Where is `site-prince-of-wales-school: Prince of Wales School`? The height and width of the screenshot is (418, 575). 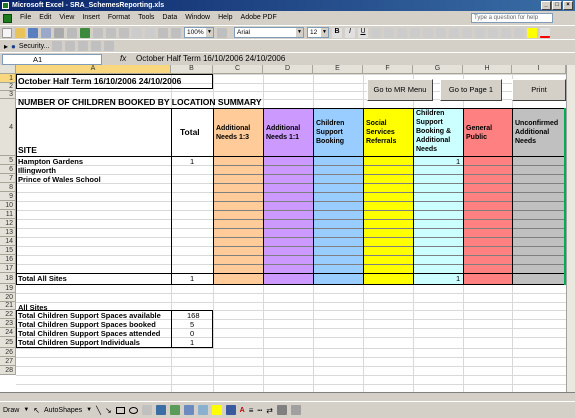
site-prince-of-wales-school: Prince of Wales School is located at coordinates (59, 179).